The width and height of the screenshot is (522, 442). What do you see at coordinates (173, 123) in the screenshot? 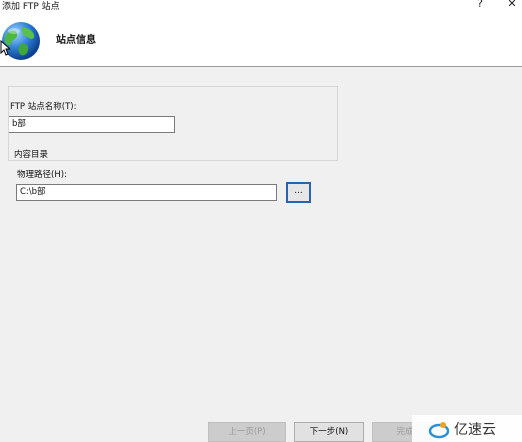
I see `content-directory-group` at bounding box center [173, 123].